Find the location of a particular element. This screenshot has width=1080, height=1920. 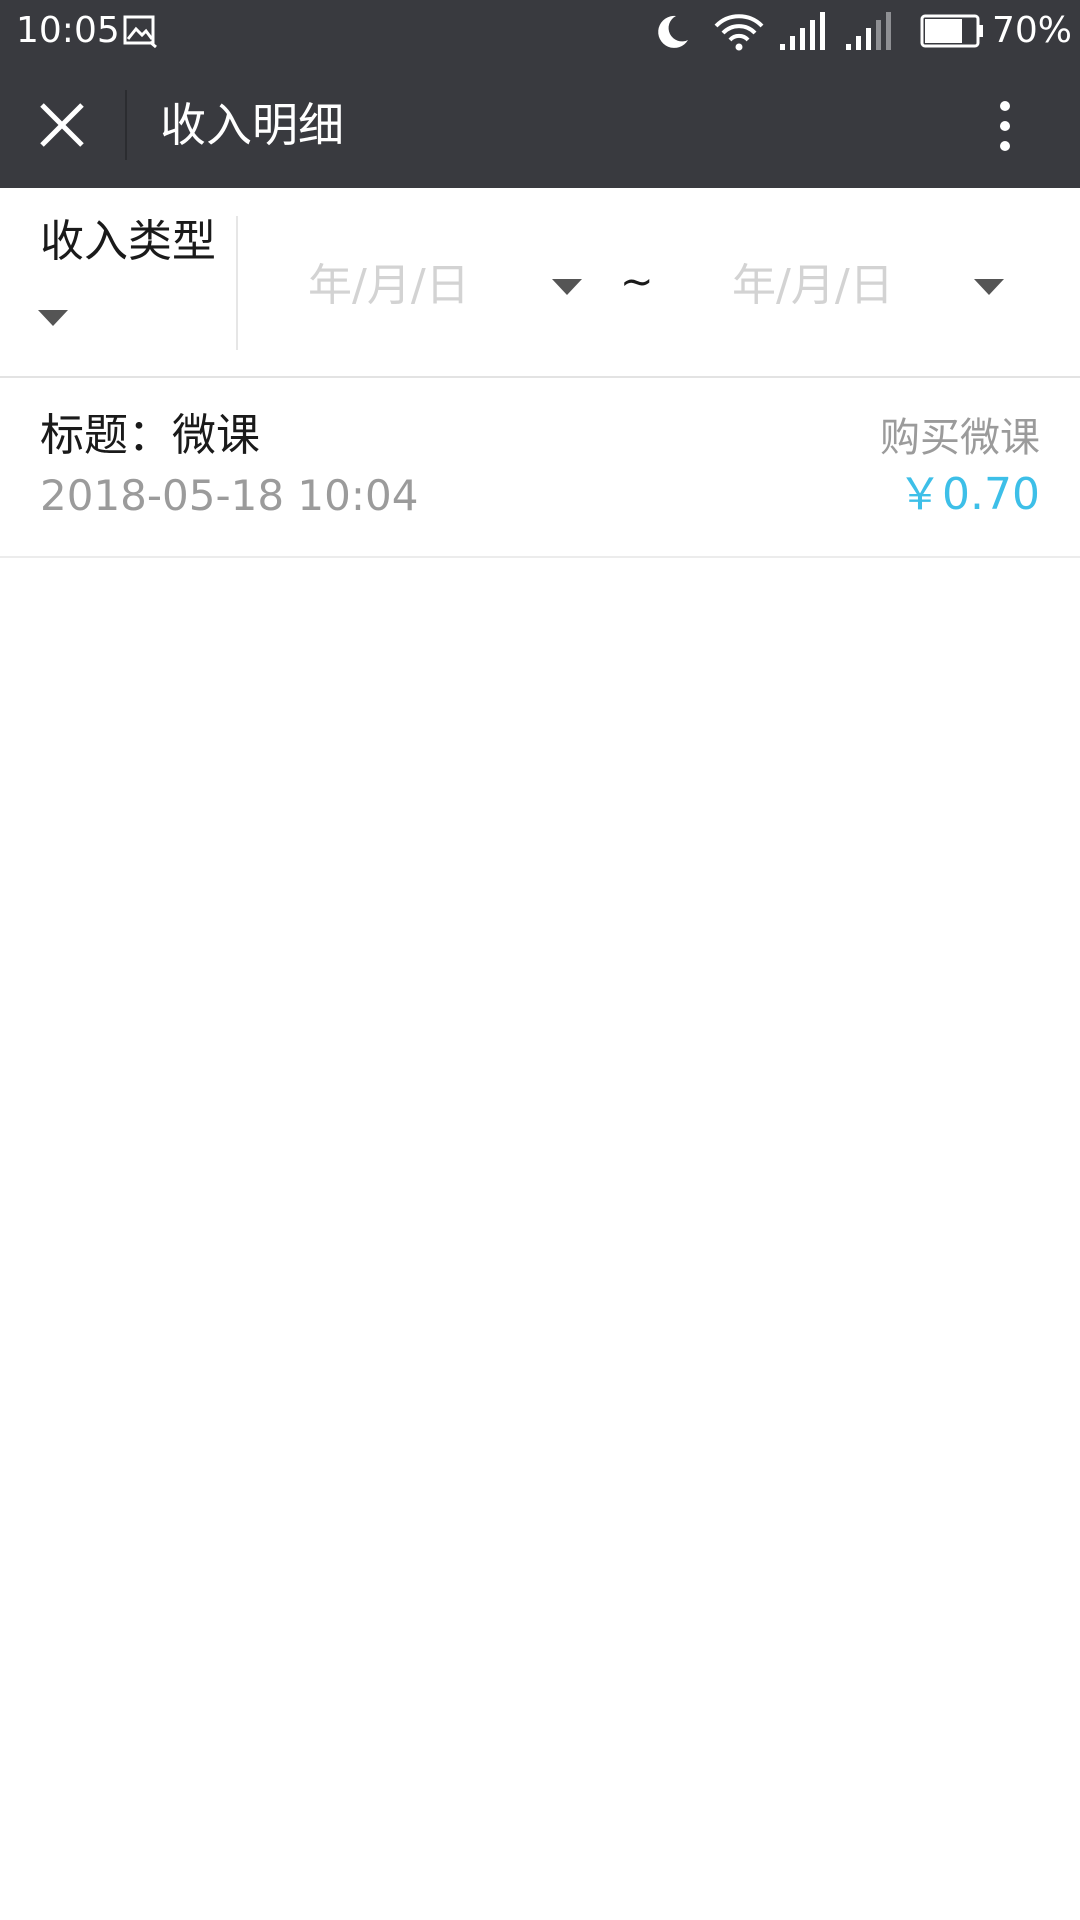

end-date-picker: 年/月/日 is located at coordinates (869, 282).